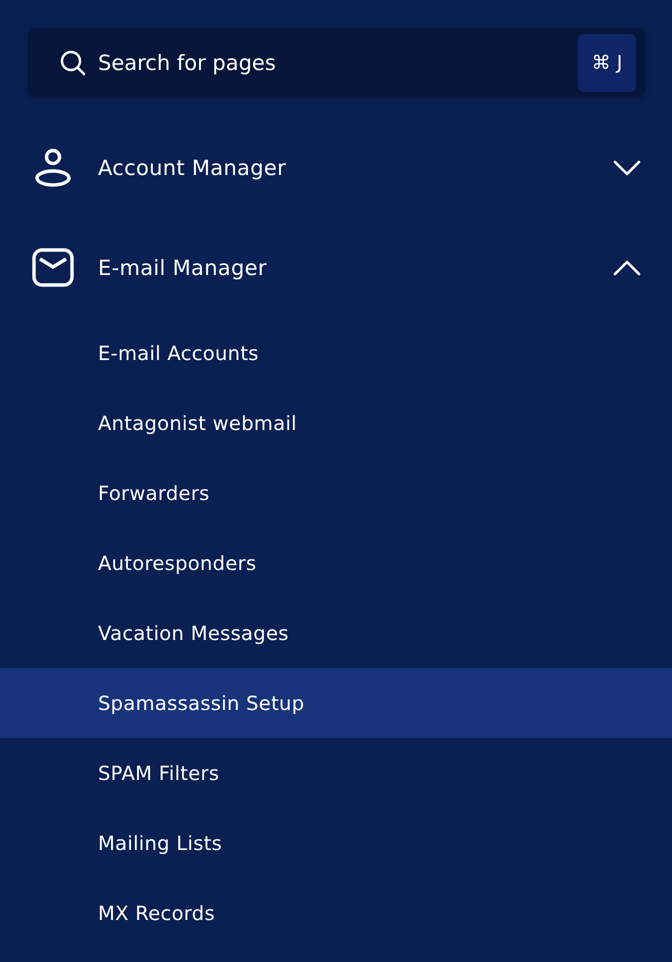 The height and width of the screenshot is (962, 672). Describe the element at coordinates (336, 633) in the screenshot. I see `menu-item: Vacation Messages` at that location.